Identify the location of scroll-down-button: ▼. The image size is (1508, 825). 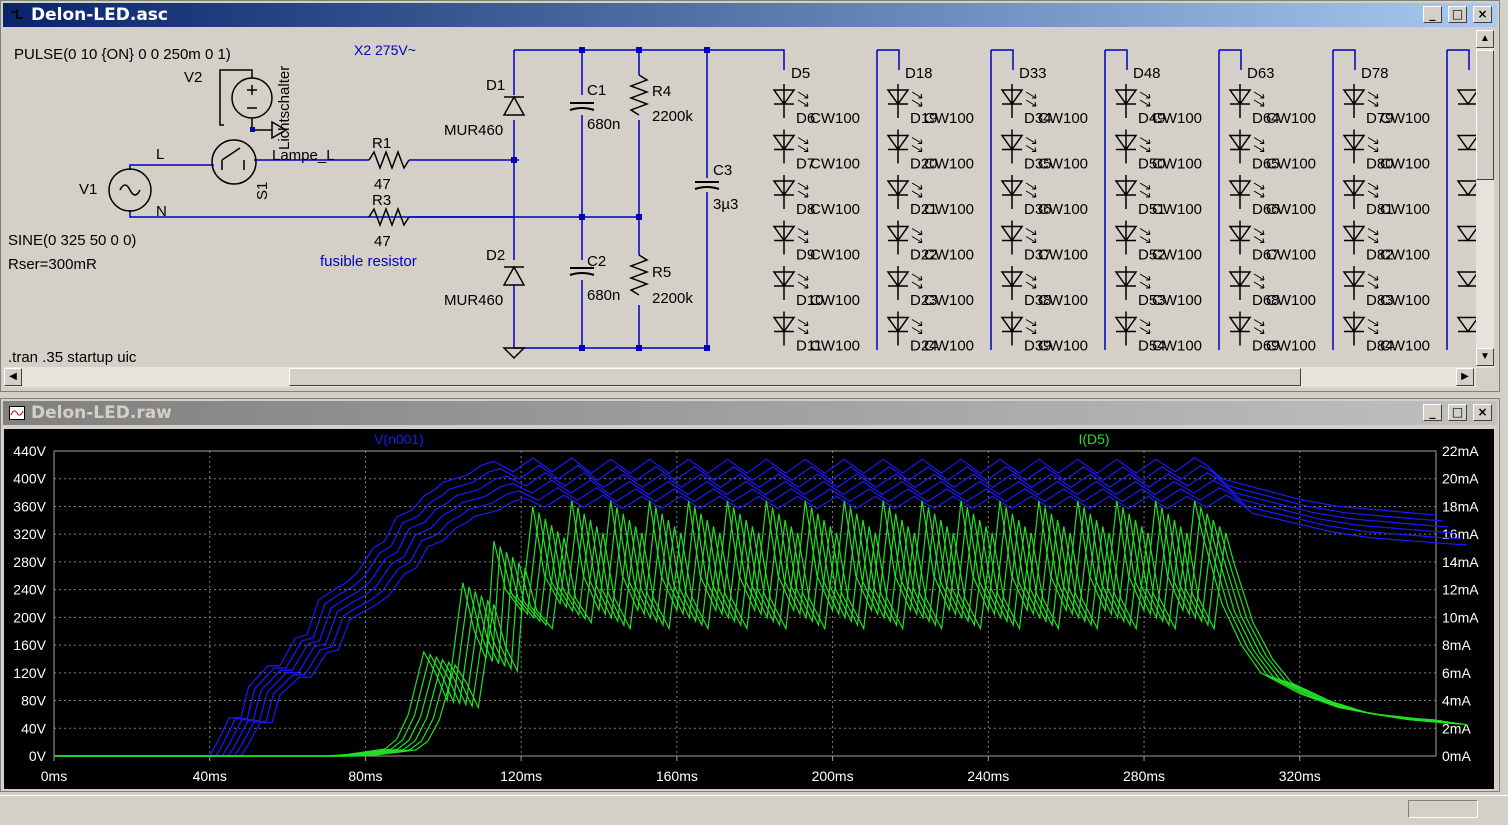
(1485, 357).